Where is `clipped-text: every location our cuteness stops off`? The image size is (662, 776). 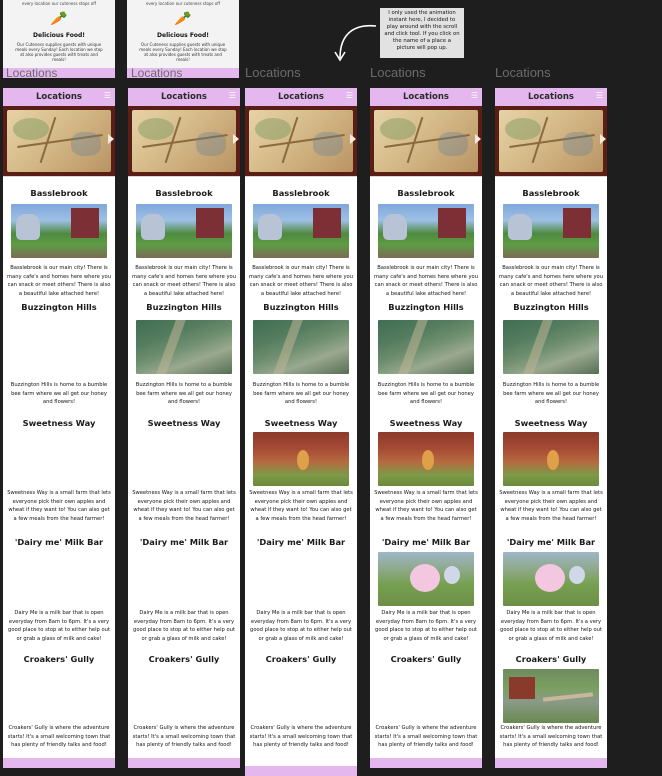 clipped-text: every location our cuteness stops off is located at coordinates (182, 3).